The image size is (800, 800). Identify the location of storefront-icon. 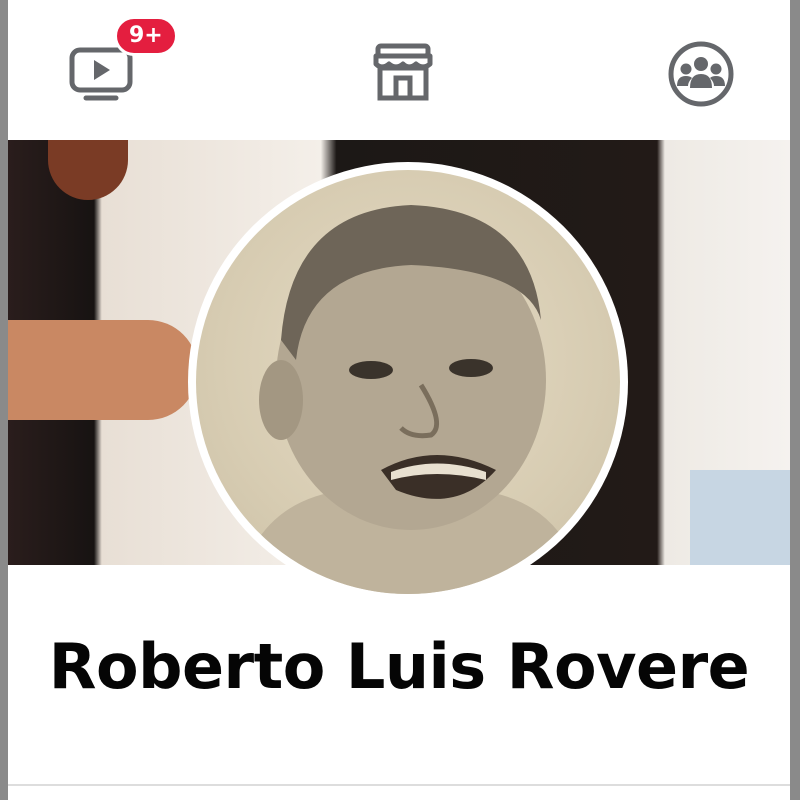
(403, 72).